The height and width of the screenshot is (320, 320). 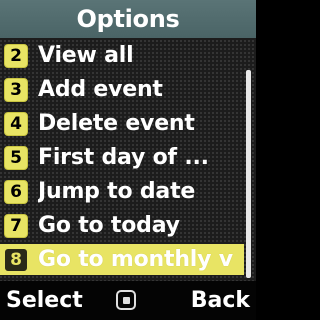 What do you see at coordinates (44, 300) in the screenshot?
I see `select-softkey: Select` at bounding box center [44, 300].